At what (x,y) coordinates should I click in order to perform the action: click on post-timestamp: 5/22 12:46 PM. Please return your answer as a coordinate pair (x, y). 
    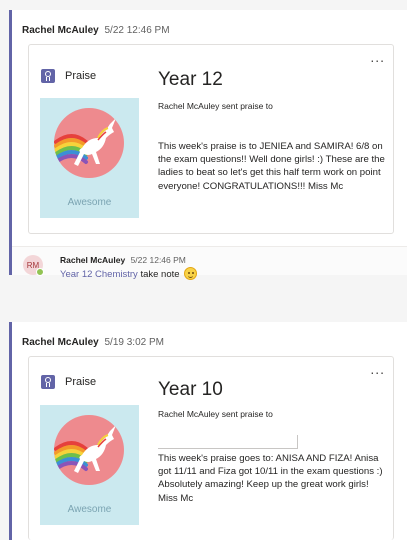
    Looking at the image, I should click on (137, 30).